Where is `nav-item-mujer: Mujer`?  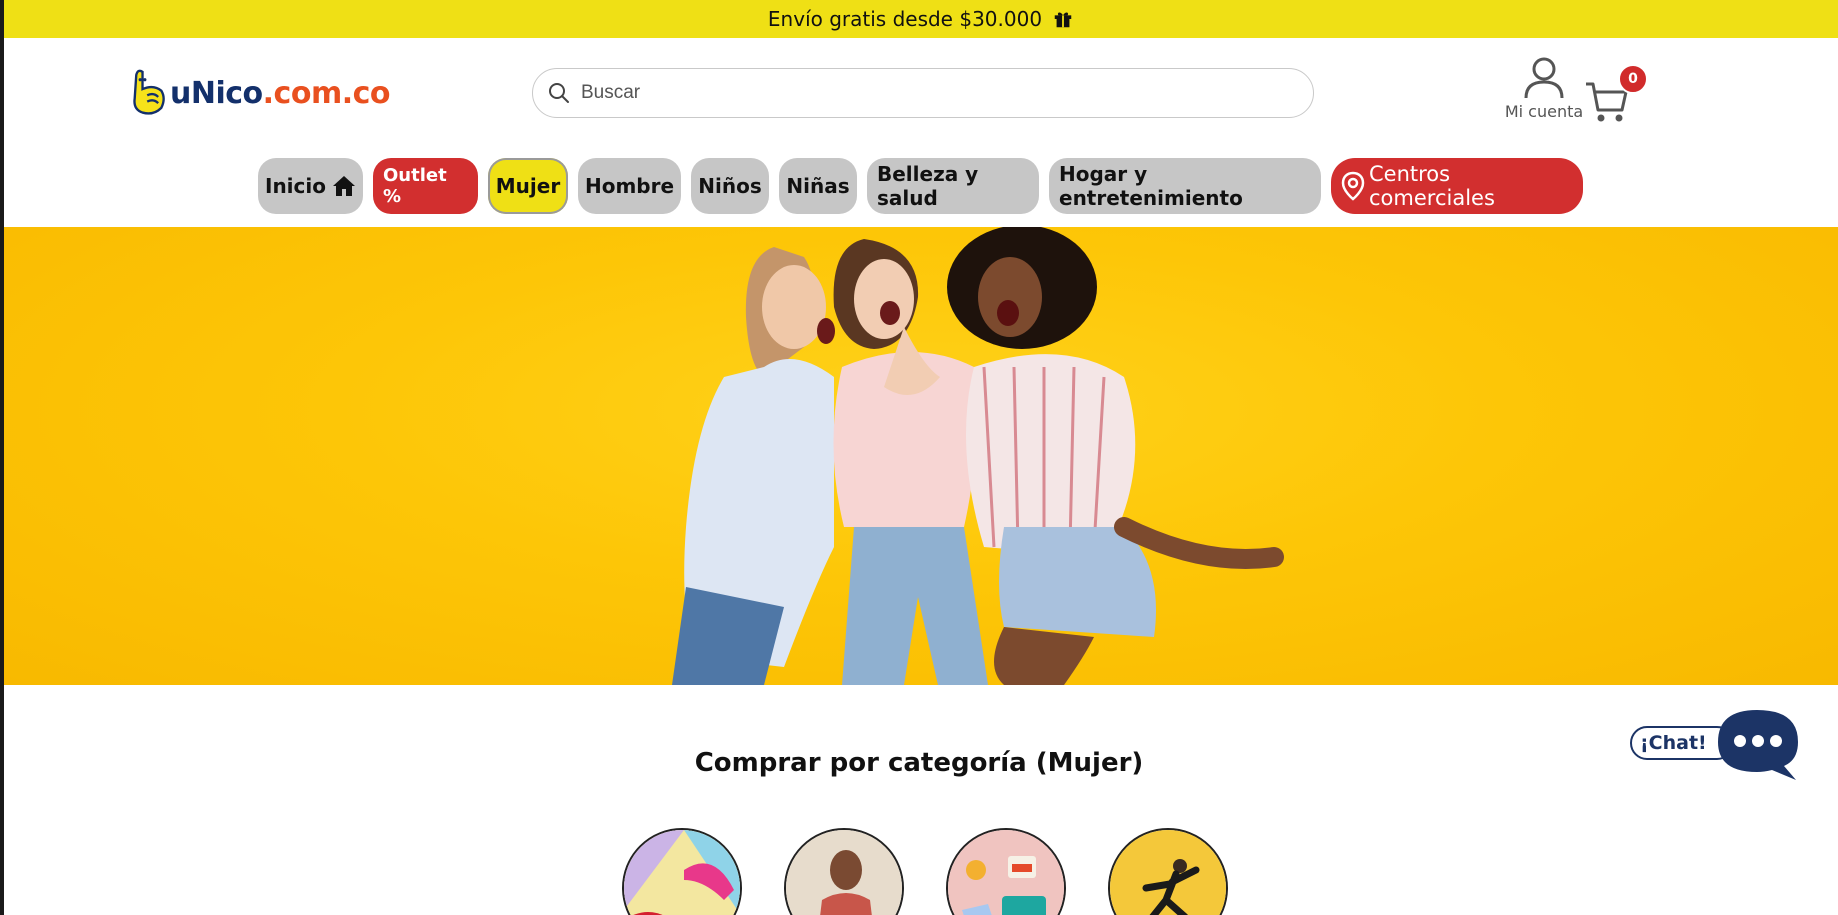
nav-item-mujer: Mujer is located at coordinates (528, 186).